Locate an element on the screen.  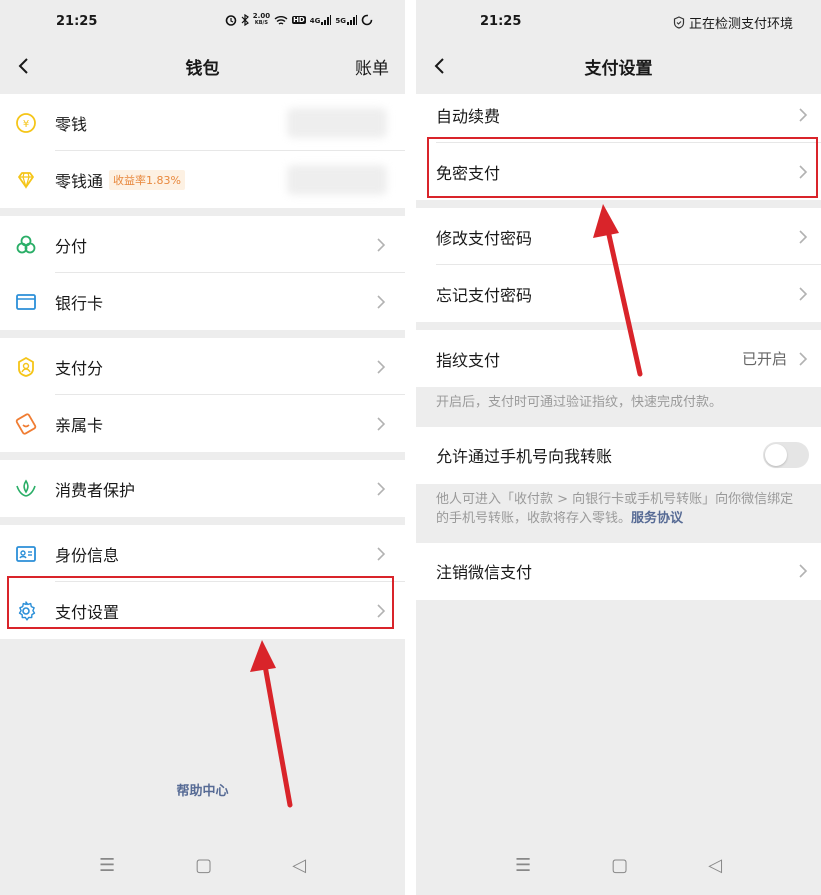
bluetooth-icon is located at coordinates (245, 20).